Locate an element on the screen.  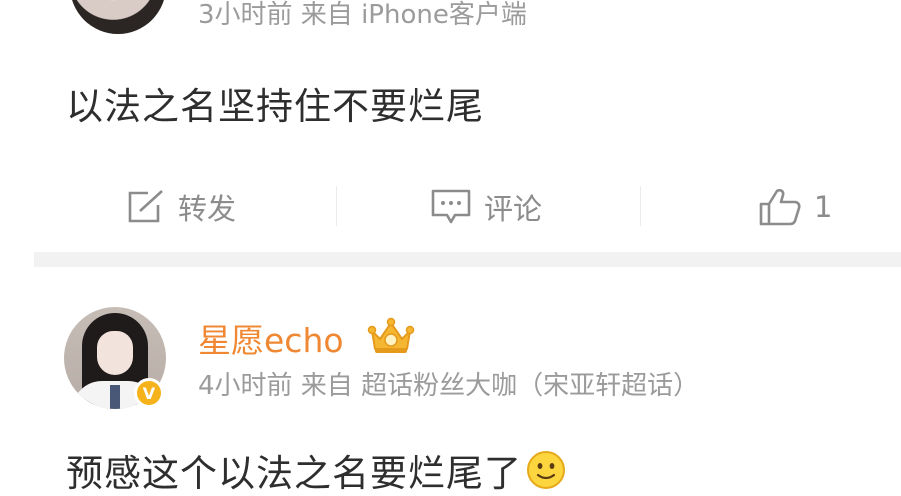
post-content: 预感这个以法之名要烂尾了 is located at coordinates (316, 469).